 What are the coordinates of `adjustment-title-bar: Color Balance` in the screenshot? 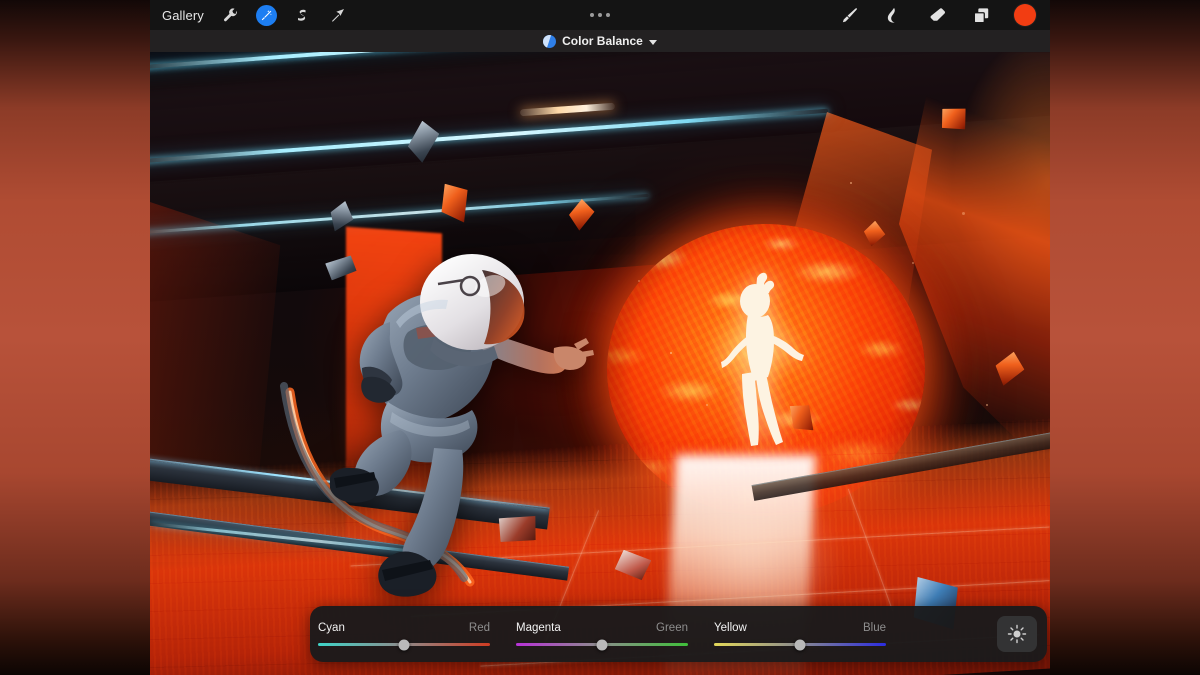 It's located at (600, 41).